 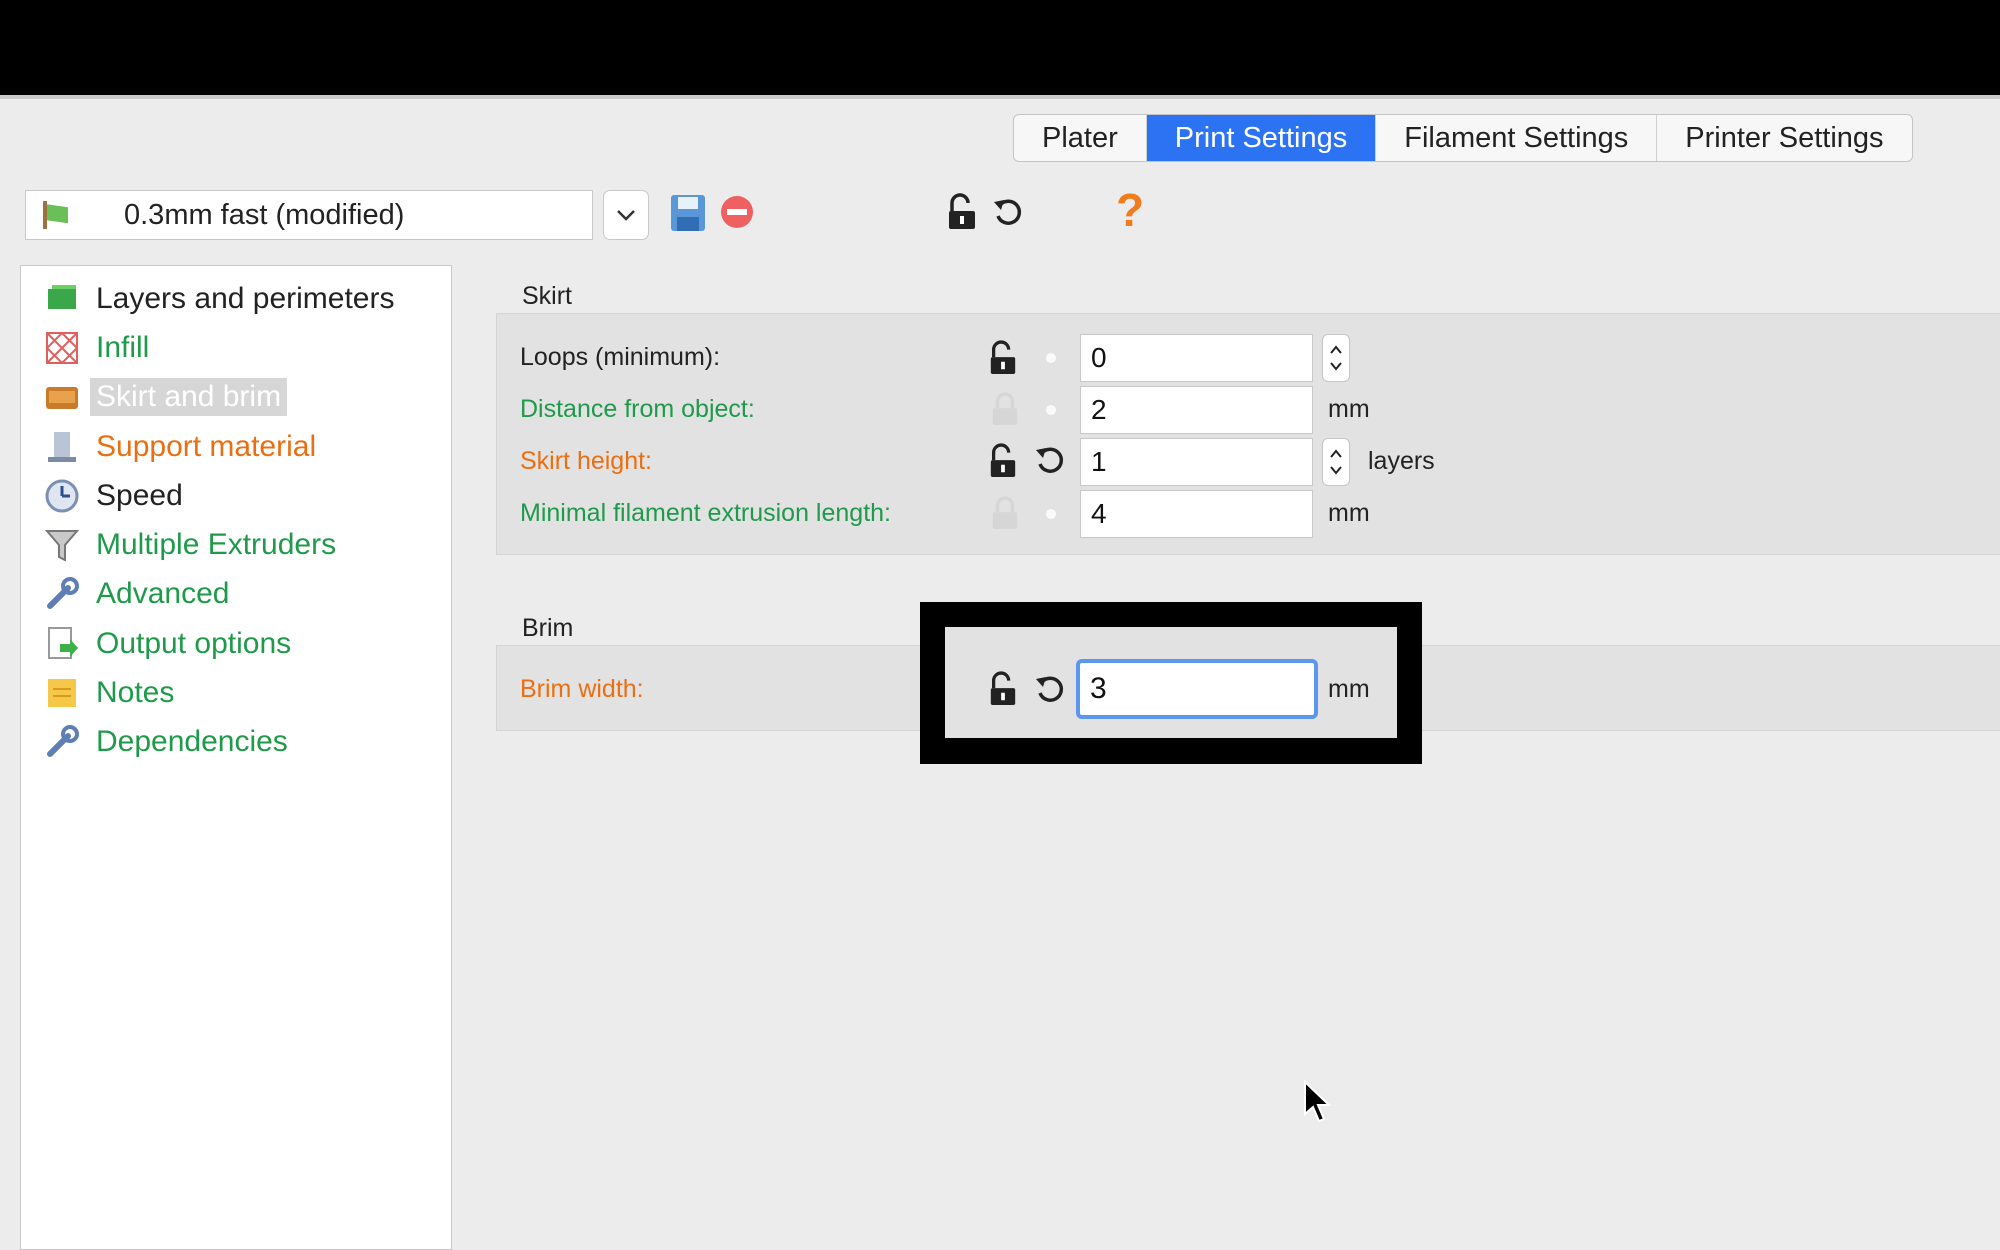 What do you see at coordinates (194, 643) in the screenshot?
I see `sidebar-item-label: Output options` at bounding box center [194, 643].